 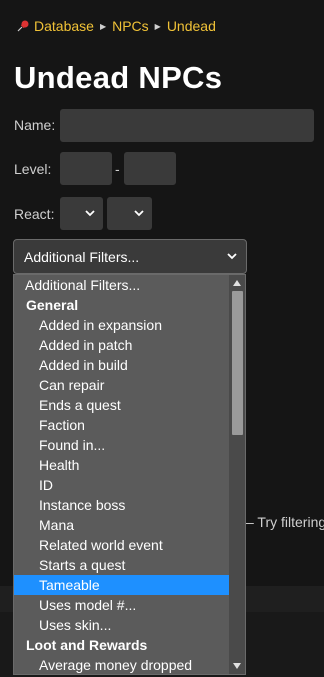 What do you see at coordinates (52, 305) in the screenshot?
I see `option-group-general: General` at bounding box center [52, 305].